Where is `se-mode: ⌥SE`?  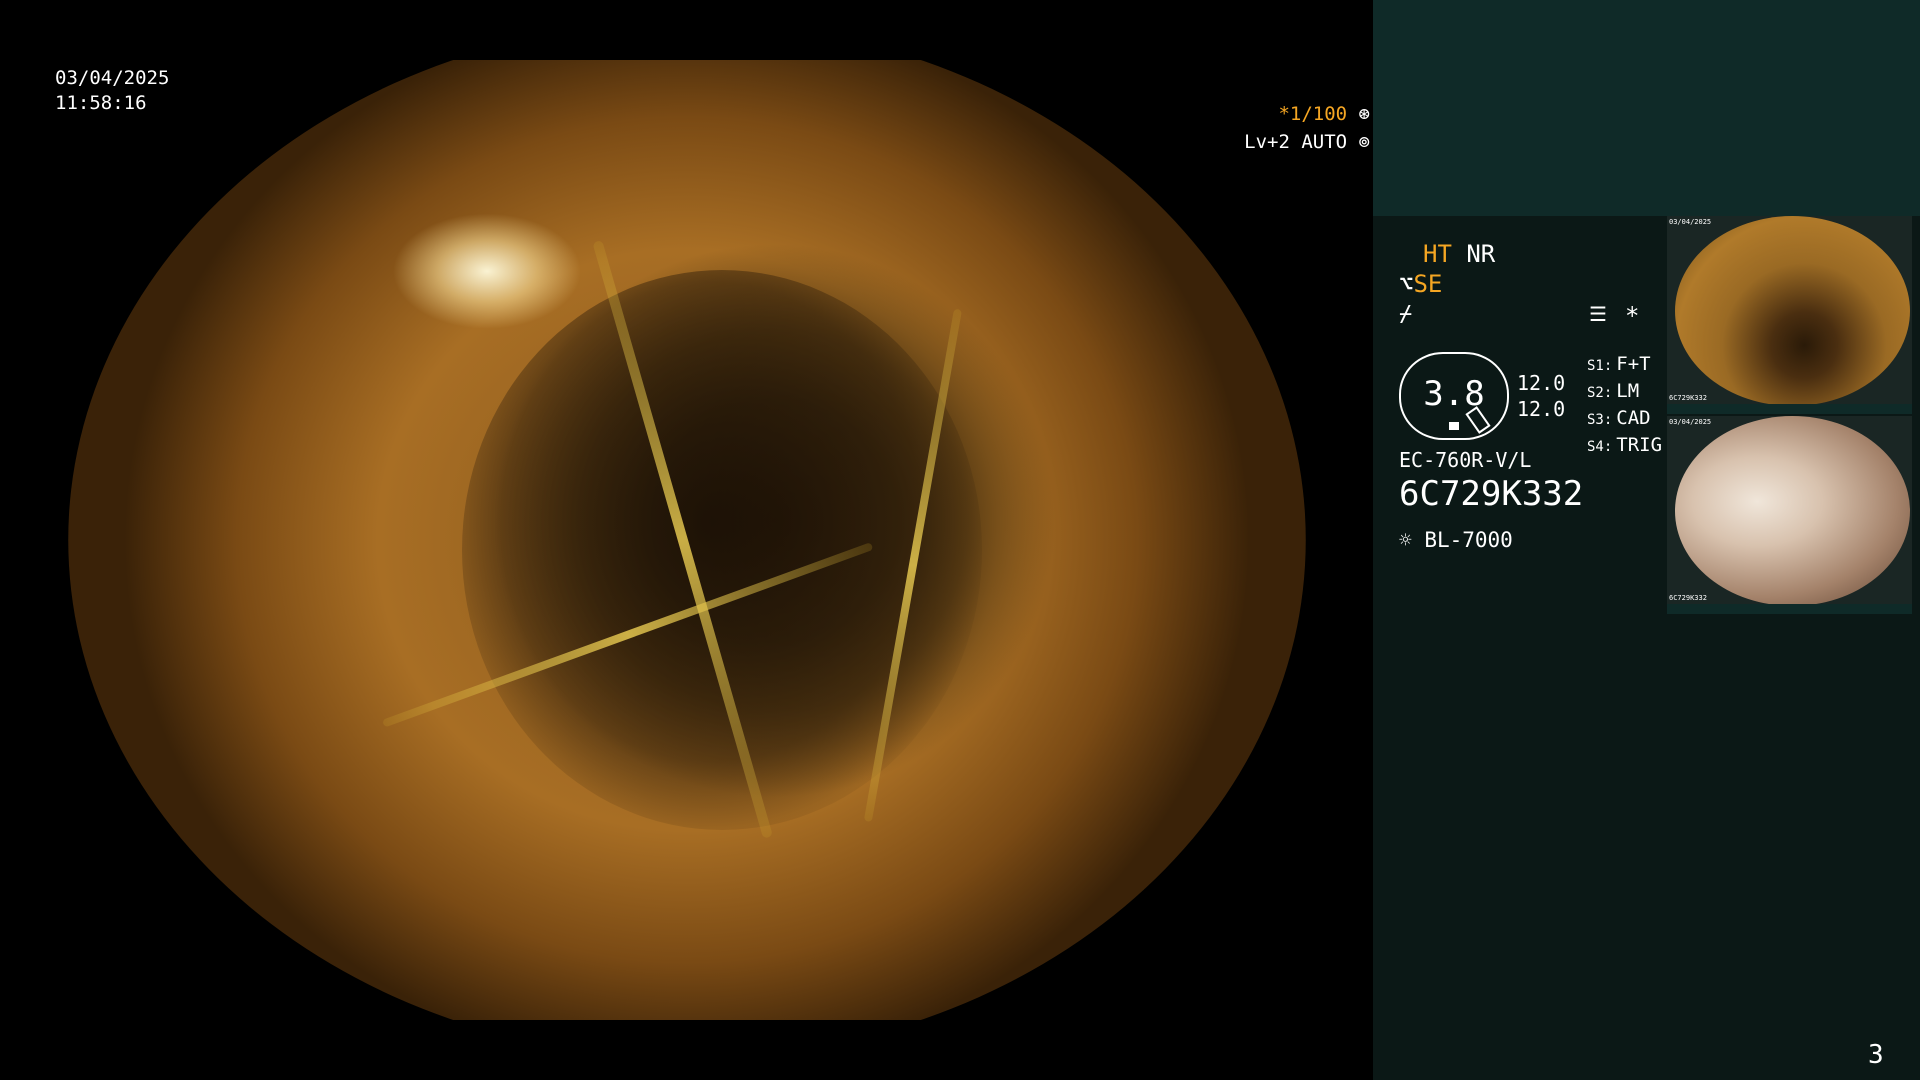 se-mode: ⌥SE is located at coordinates (1420, 284).